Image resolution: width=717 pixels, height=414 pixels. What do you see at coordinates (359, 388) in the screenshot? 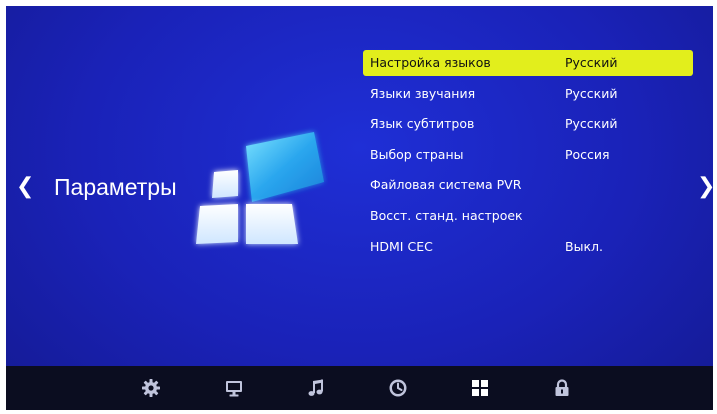
I see `bottom-nav-bar` at bounding box center [359, 388].